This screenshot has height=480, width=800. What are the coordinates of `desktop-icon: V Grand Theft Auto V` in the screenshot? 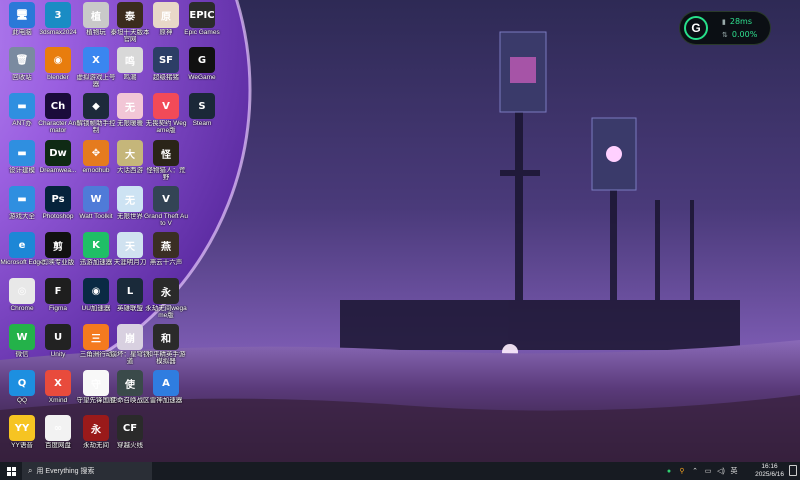 It's located at (166, 206).